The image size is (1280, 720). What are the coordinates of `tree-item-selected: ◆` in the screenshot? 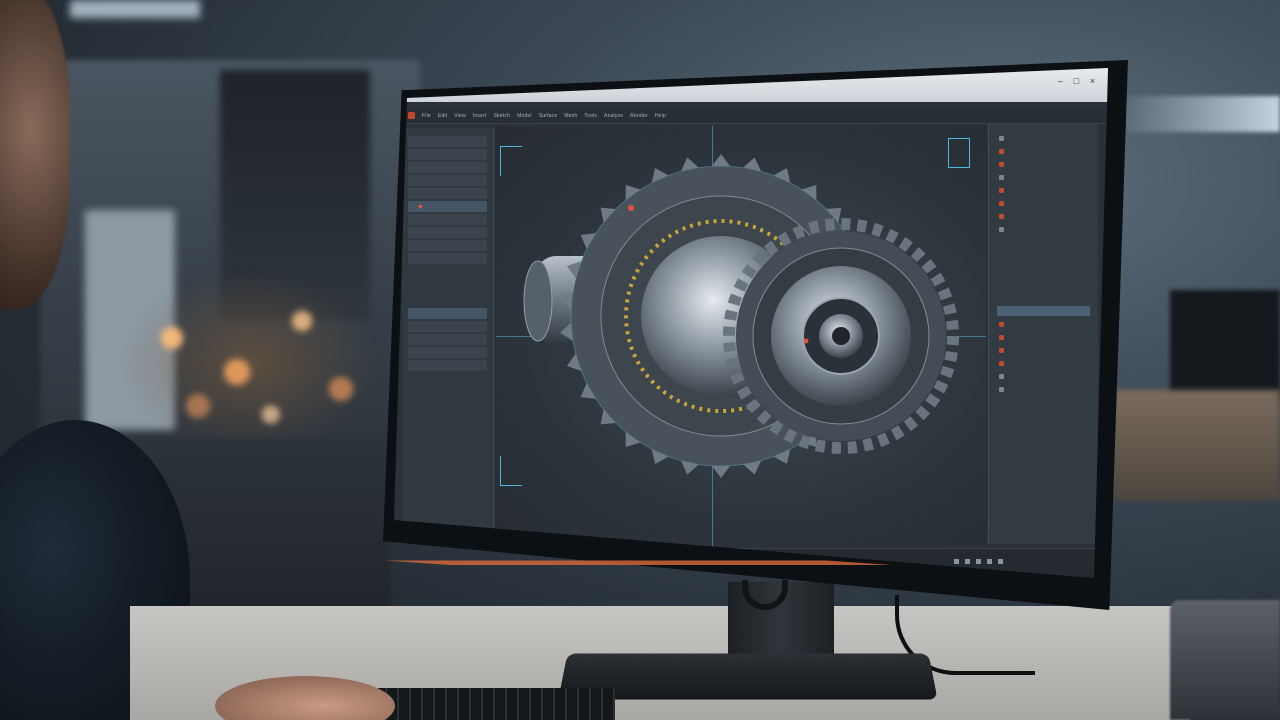 It's located at (447, 206).